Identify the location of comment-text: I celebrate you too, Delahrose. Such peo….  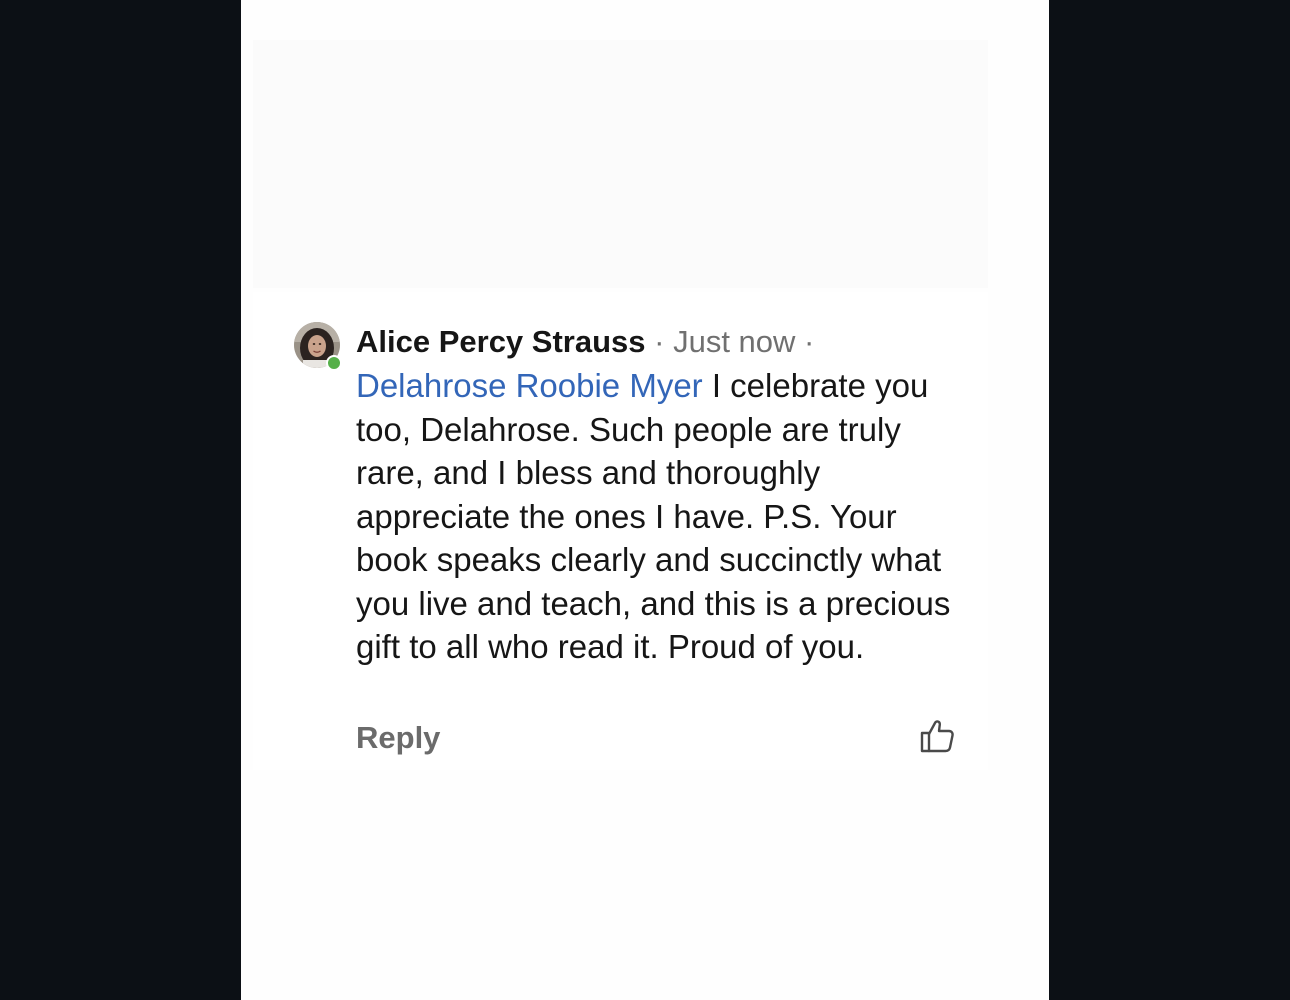
(653, 516).